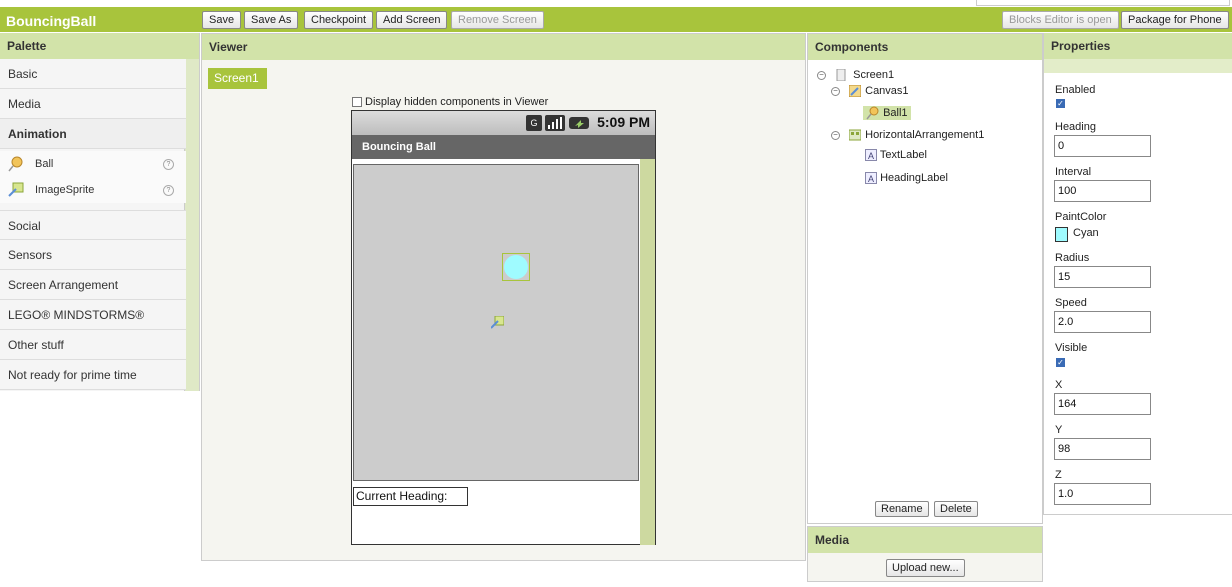  I want to click on tree-item-textlabel: A TextLabel, so click(896, 155).